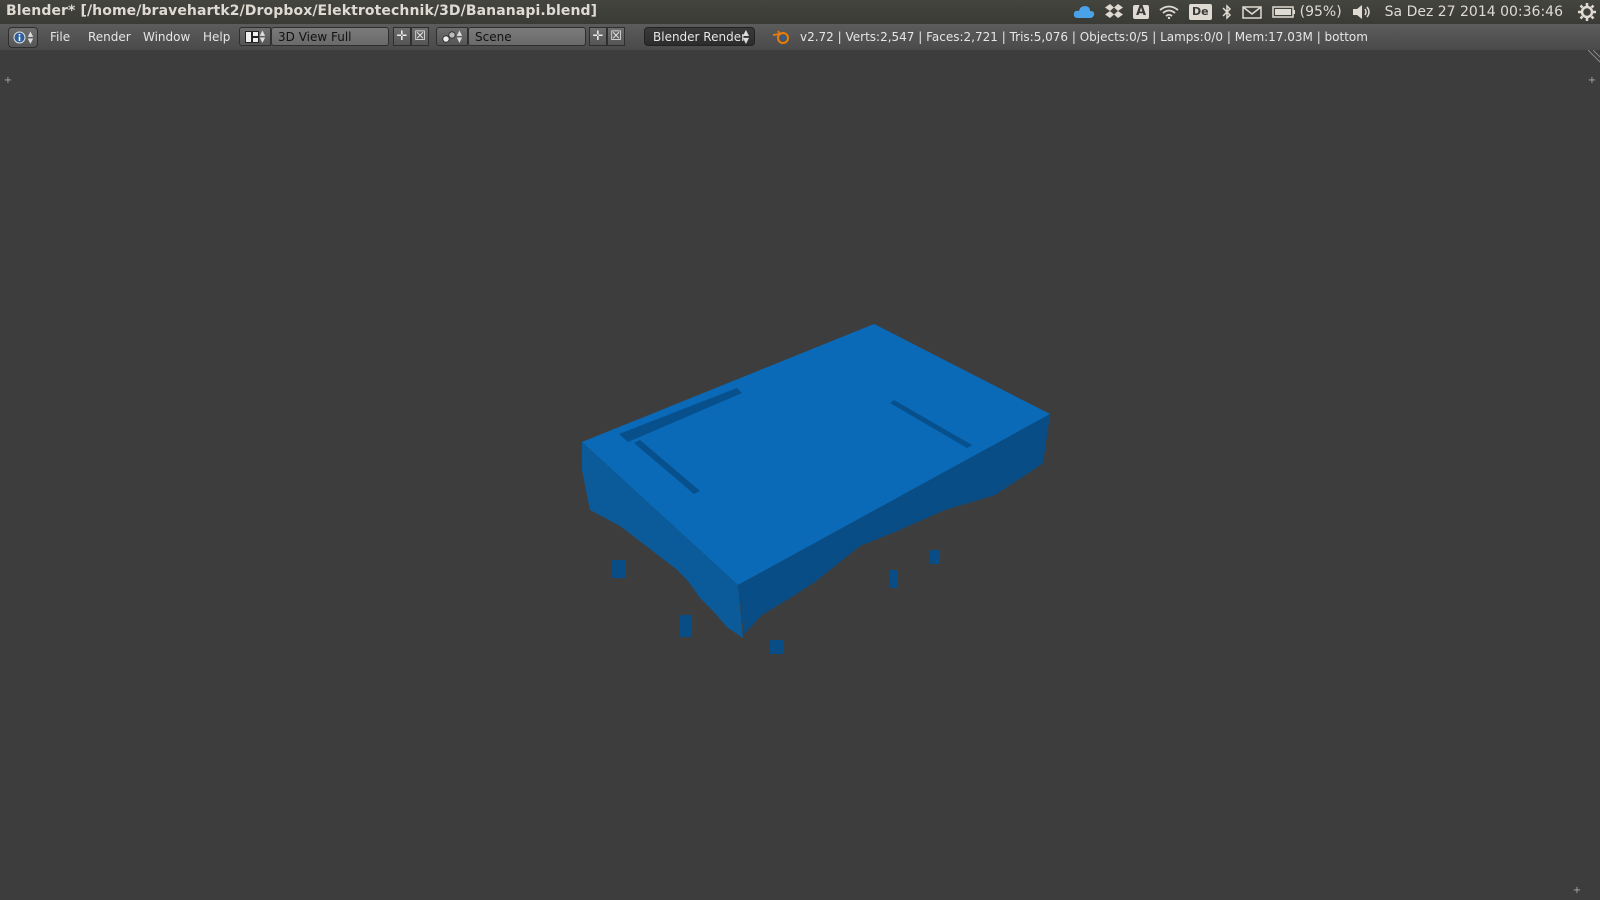 This screenshot has height=900, width=1600. I want to click on editor-type-selector: ▲ ▼, so click(23, 37).